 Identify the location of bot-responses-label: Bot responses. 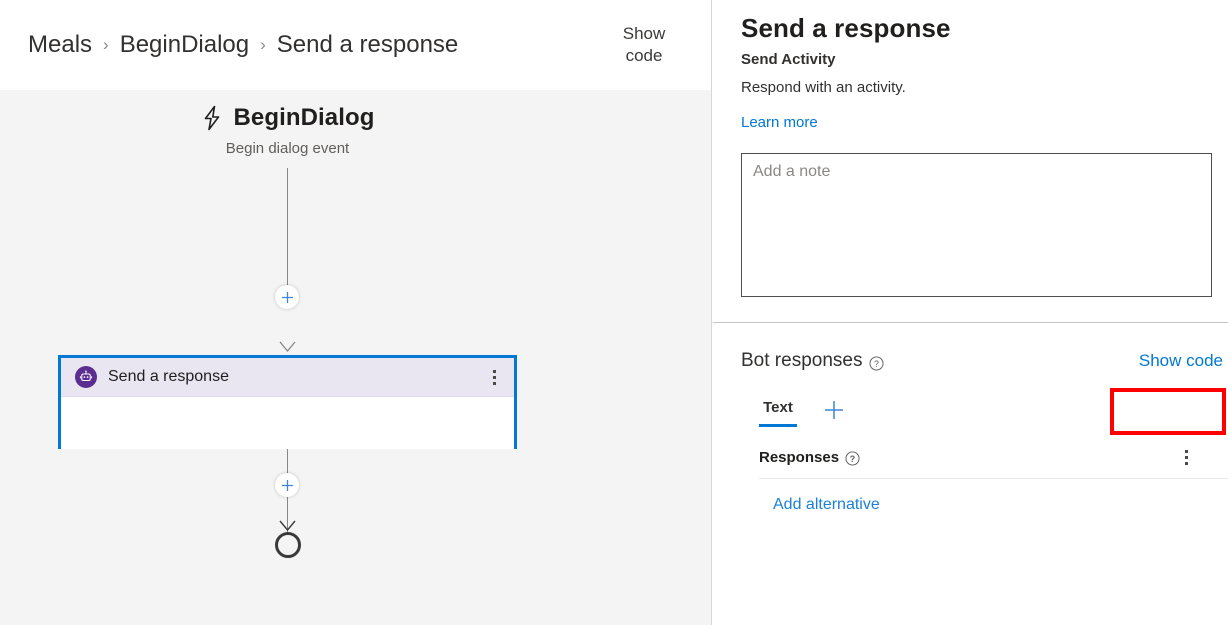
(802, 360).